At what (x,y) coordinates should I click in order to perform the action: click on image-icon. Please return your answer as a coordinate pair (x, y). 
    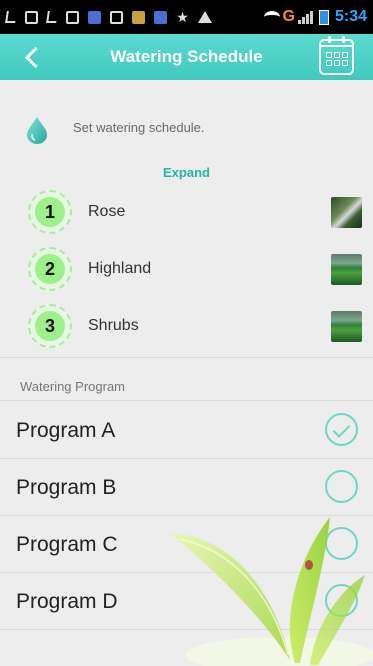
    Looking at the image, I should click on (116, 17).